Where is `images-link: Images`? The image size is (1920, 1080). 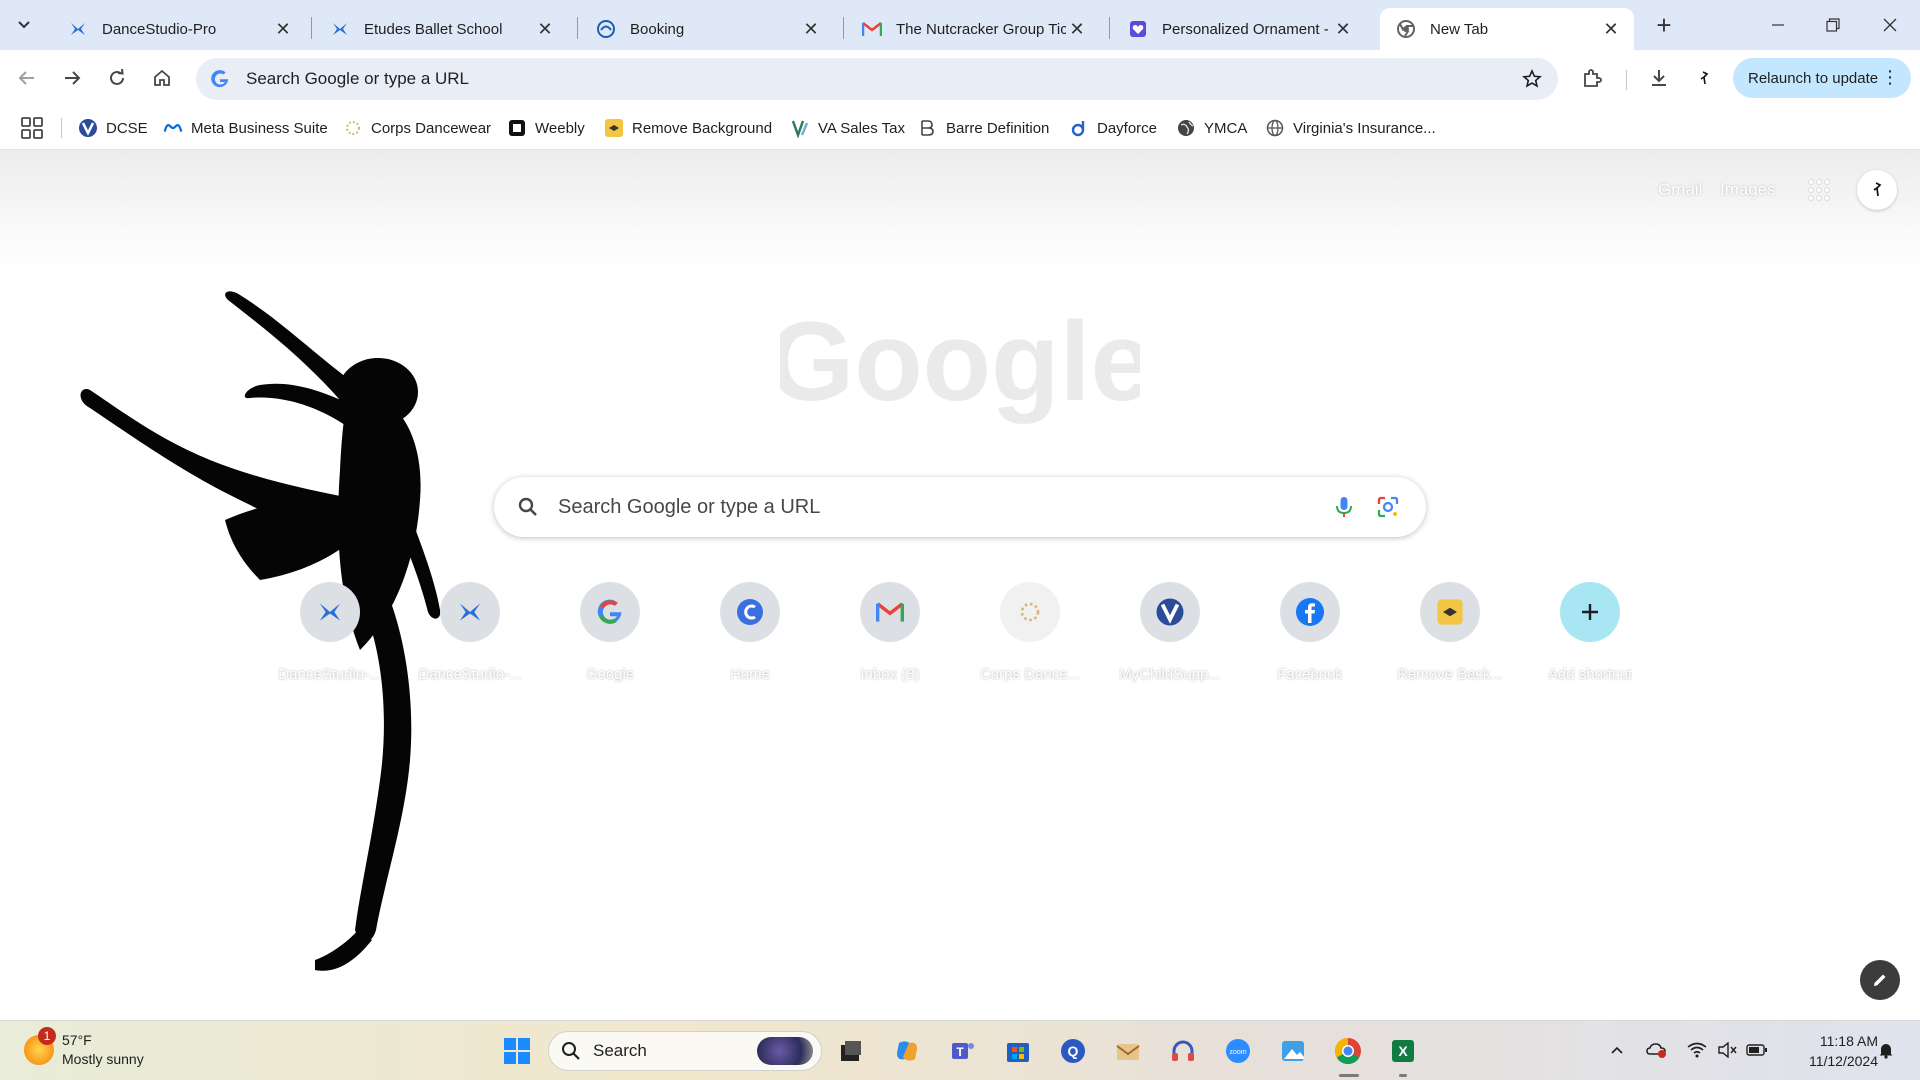 images-link: Images is located at coordinates (1748, 190).